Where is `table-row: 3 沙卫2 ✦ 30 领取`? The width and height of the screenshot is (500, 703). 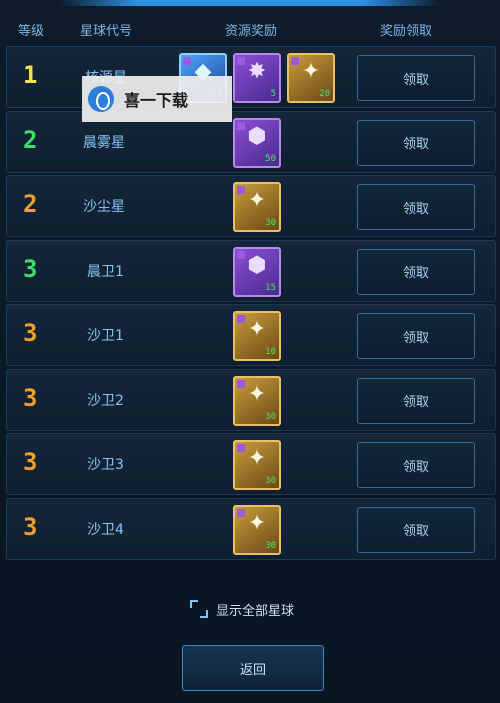 table-row: 3 沙卫2 ✦ 30 领取 is located at coordinates (251, 399).